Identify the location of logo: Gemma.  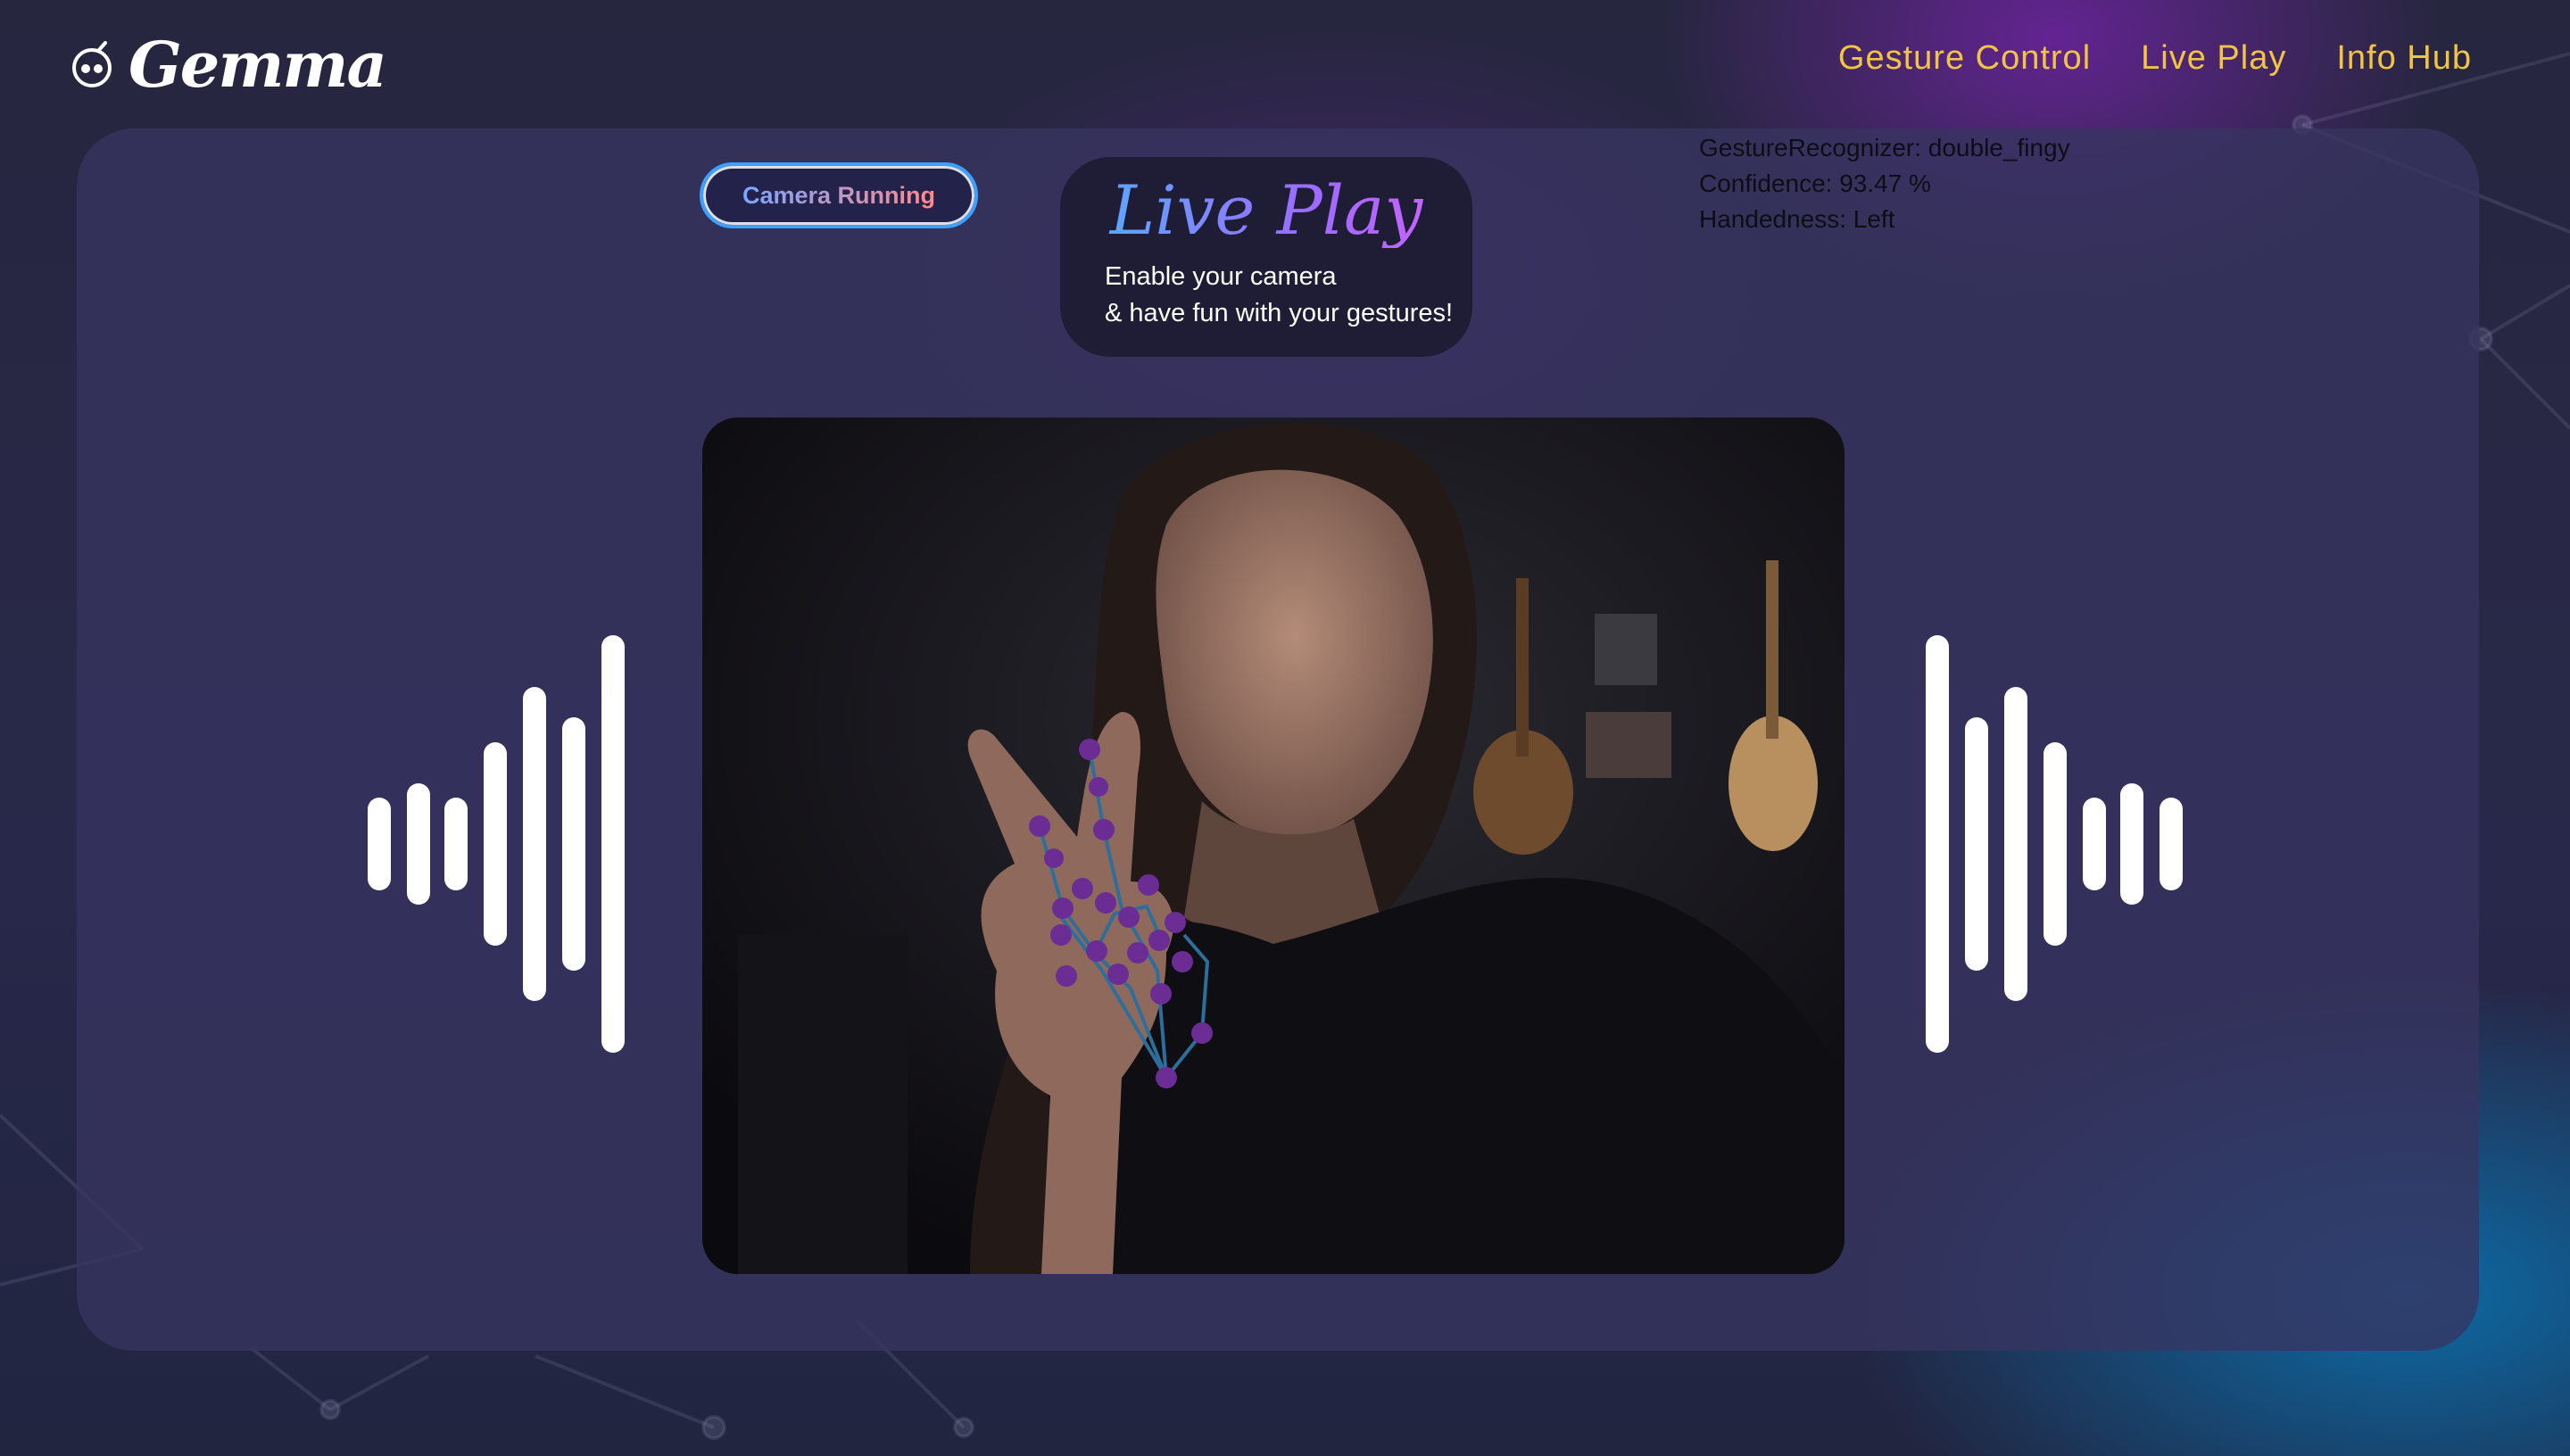
(228, 65).